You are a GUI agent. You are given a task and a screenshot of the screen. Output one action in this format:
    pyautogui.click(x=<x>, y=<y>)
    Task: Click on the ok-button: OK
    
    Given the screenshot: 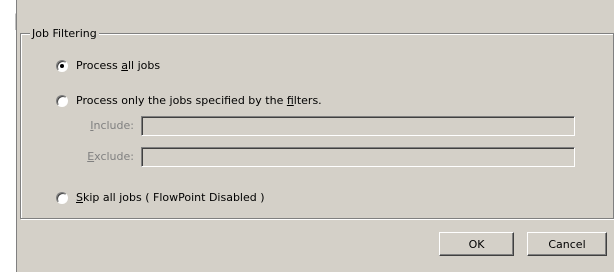 What is the action you would take?
    pyautogui.click(x=476, y=244)
    